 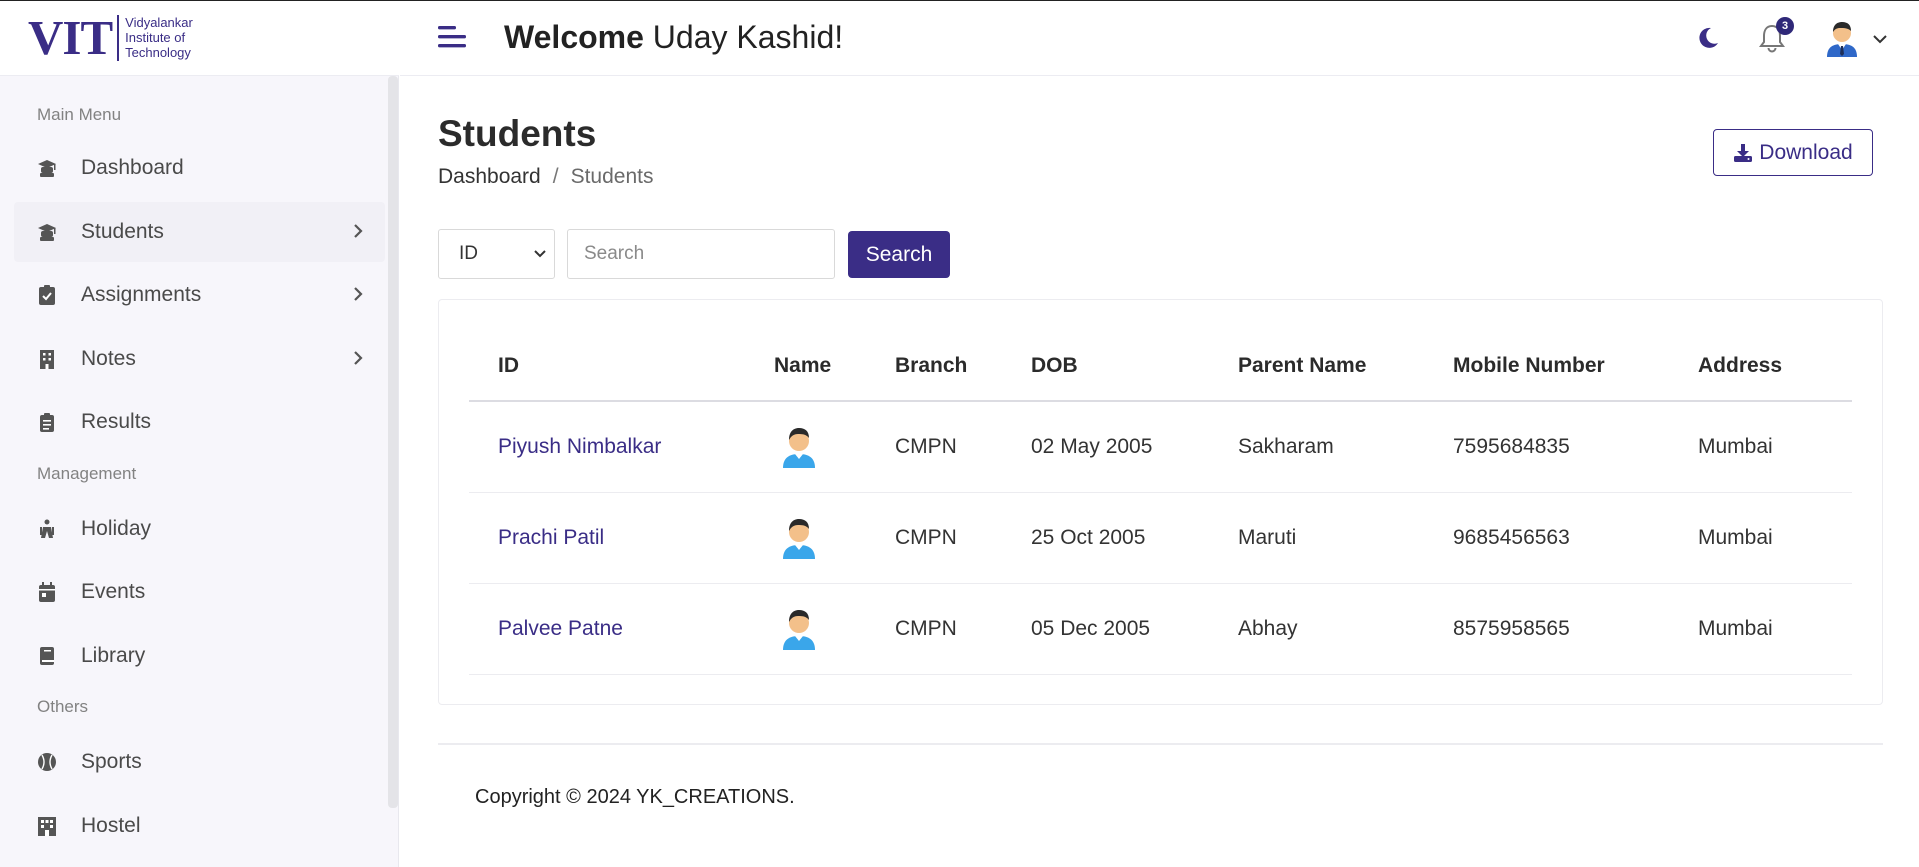 I want to click on sidebar-item-label: Results, so click(x=116, y=421).